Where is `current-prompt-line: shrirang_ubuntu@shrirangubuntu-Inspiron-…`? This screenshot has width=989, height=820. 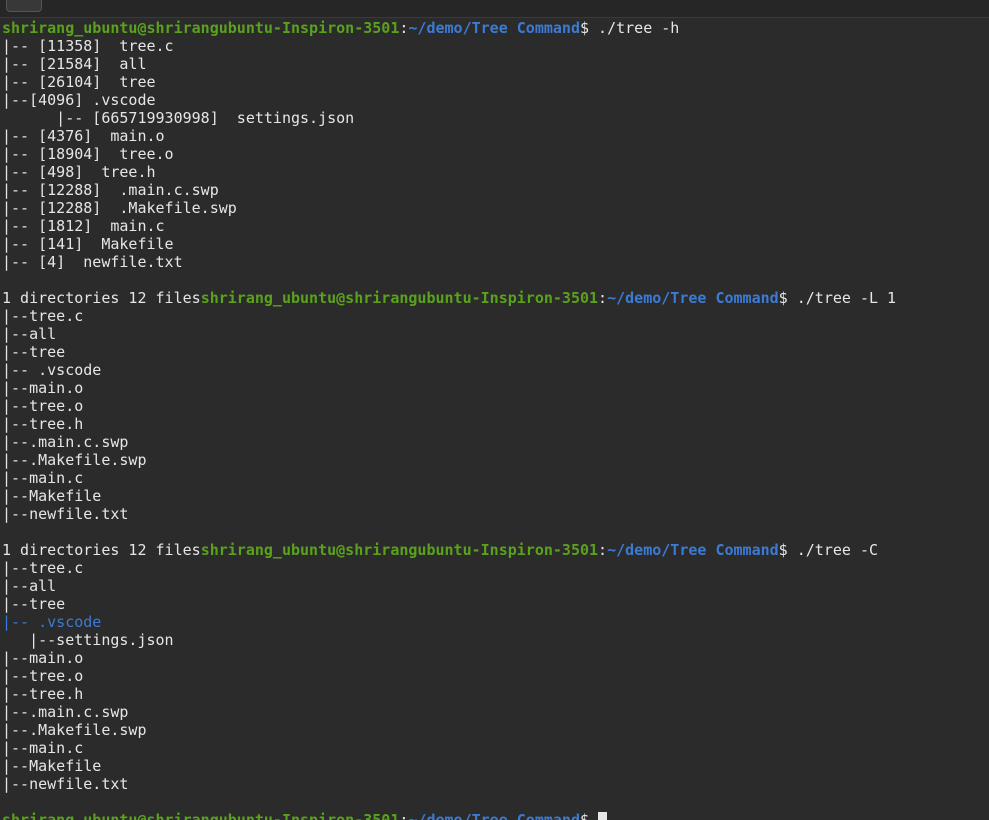 current-prompt-line: shrirang_ubuntu@shrirangubuntu-Inspiron-… is located at coordinates (494, 815).